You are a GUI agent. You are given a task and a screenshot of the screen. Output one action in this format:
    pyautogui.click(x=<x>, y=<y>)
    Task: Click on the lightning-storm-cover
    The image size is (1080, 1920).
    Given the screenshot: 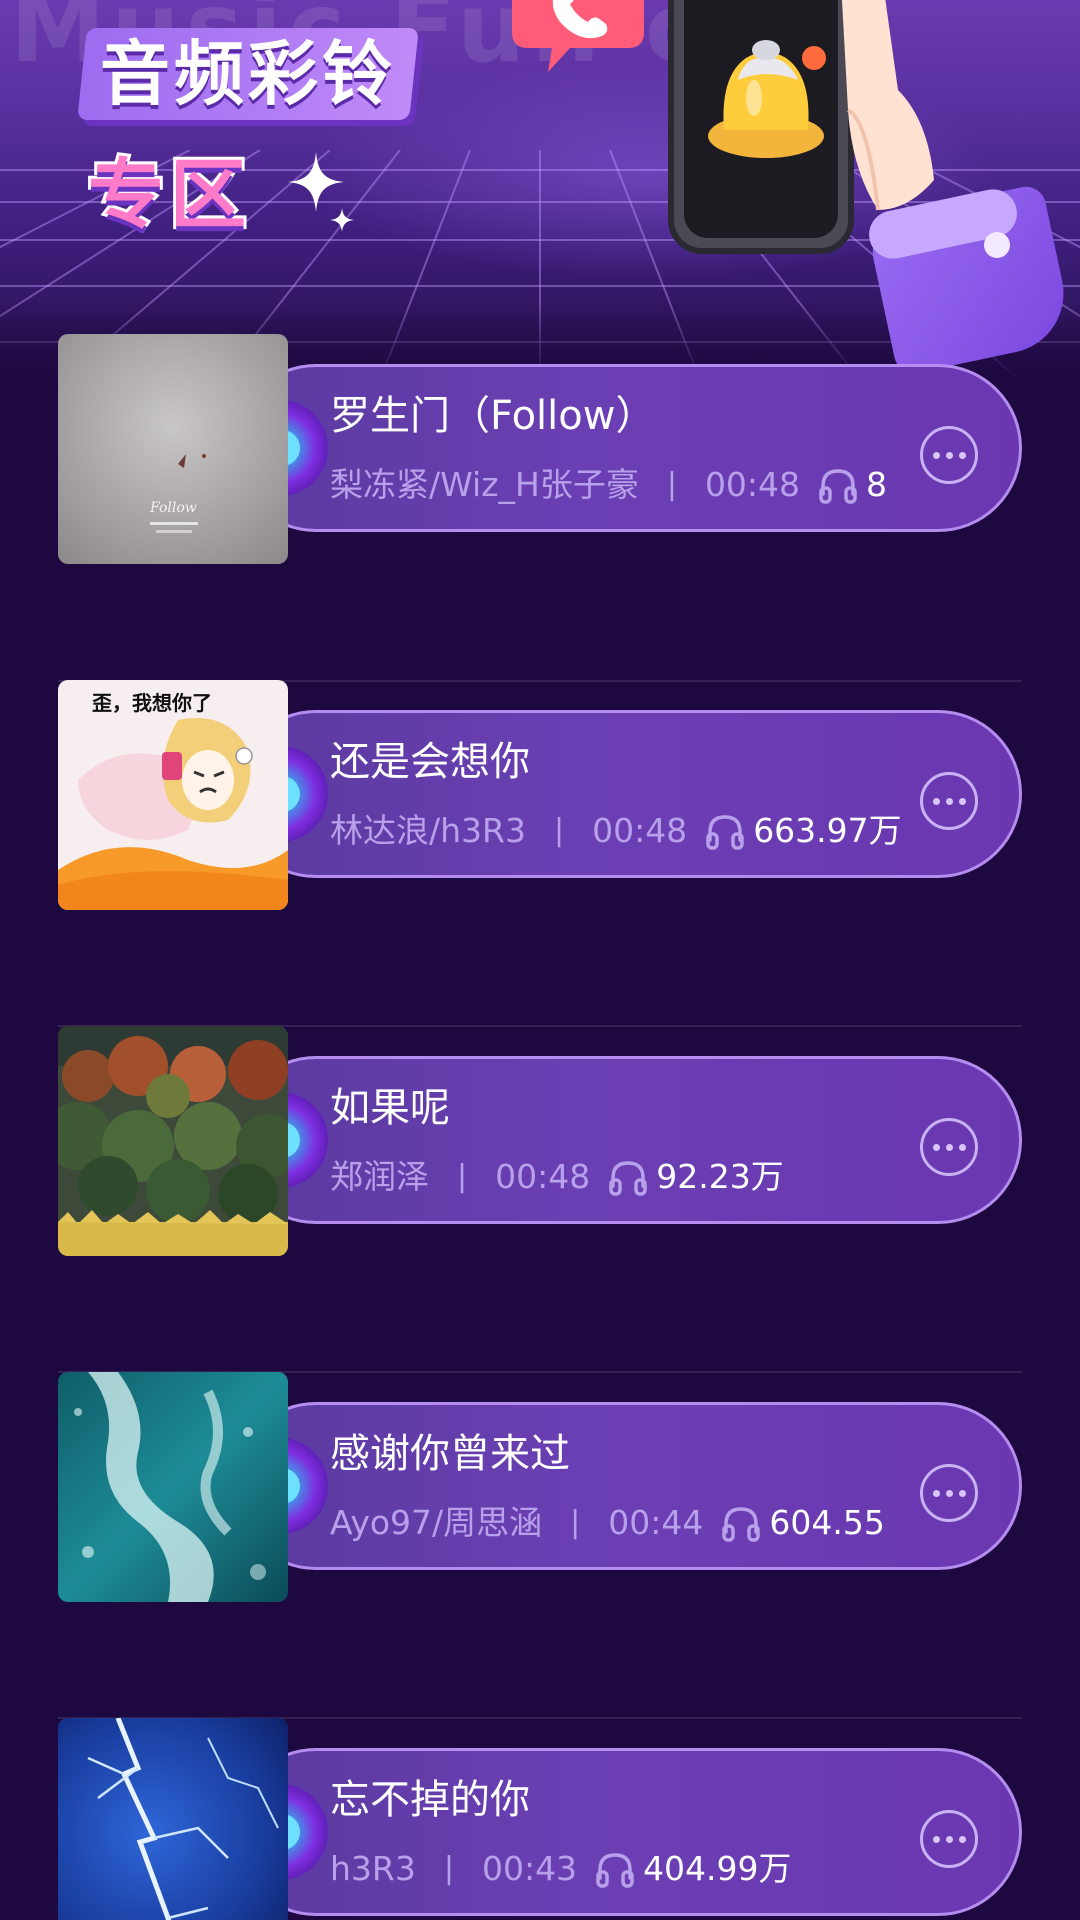 What is the action you would take?
    pyautogui.click(x=173, y=1819)
    